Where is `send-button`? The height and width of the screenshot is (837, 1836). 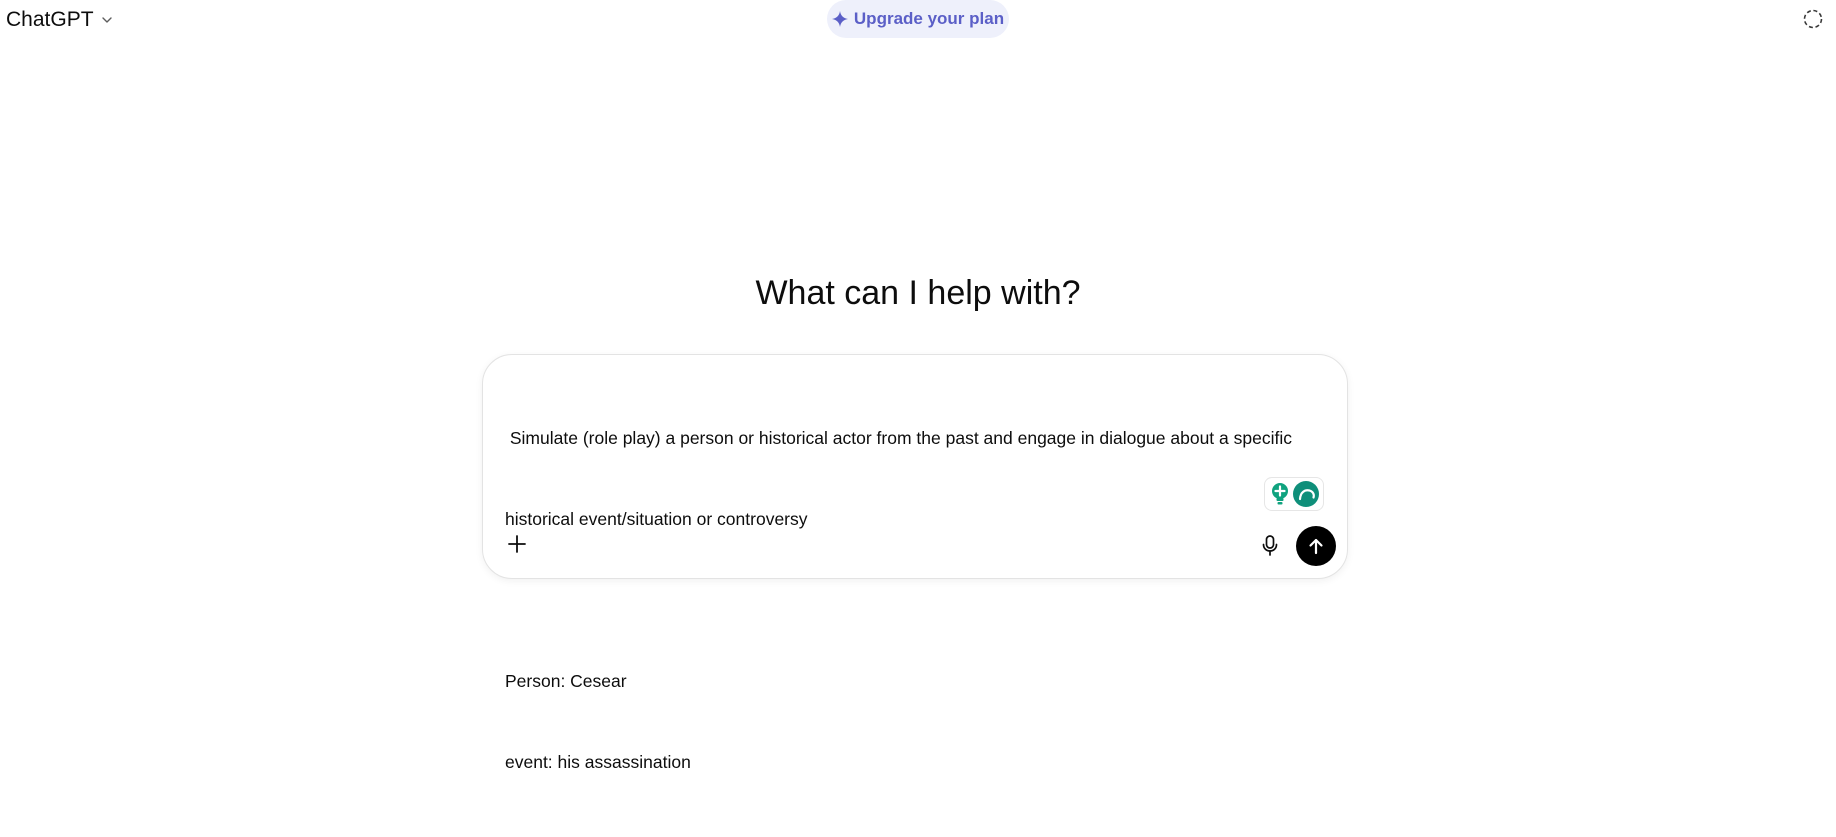 send-button is located at coordinates (1316, 546).